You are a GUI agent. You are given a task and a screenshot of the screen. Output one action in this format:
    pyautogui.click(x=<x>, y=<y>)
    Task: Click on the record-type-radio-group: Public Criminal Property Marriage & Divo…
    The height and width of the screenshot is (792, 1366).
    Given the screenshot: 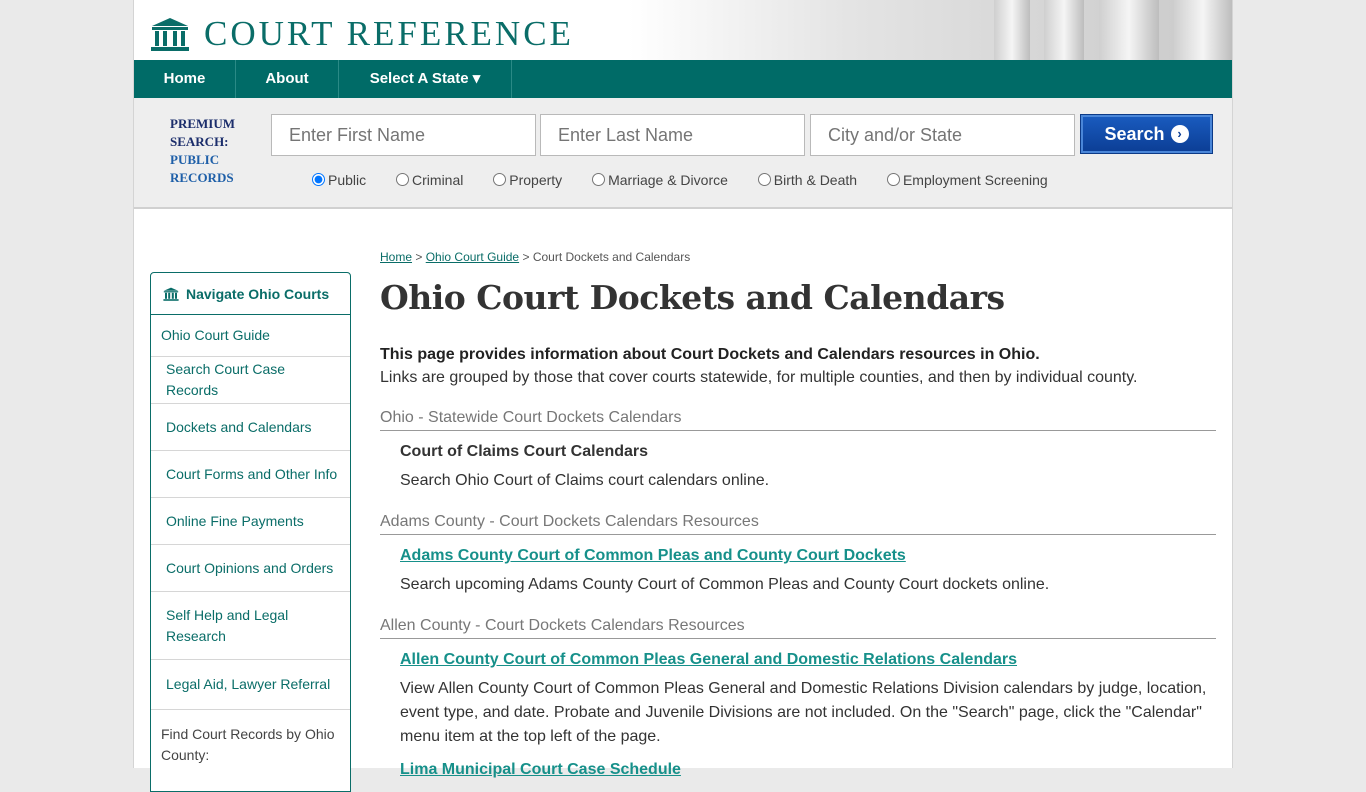 What is the action you would take?
    pyautogui.click(x=693, y=180)
    